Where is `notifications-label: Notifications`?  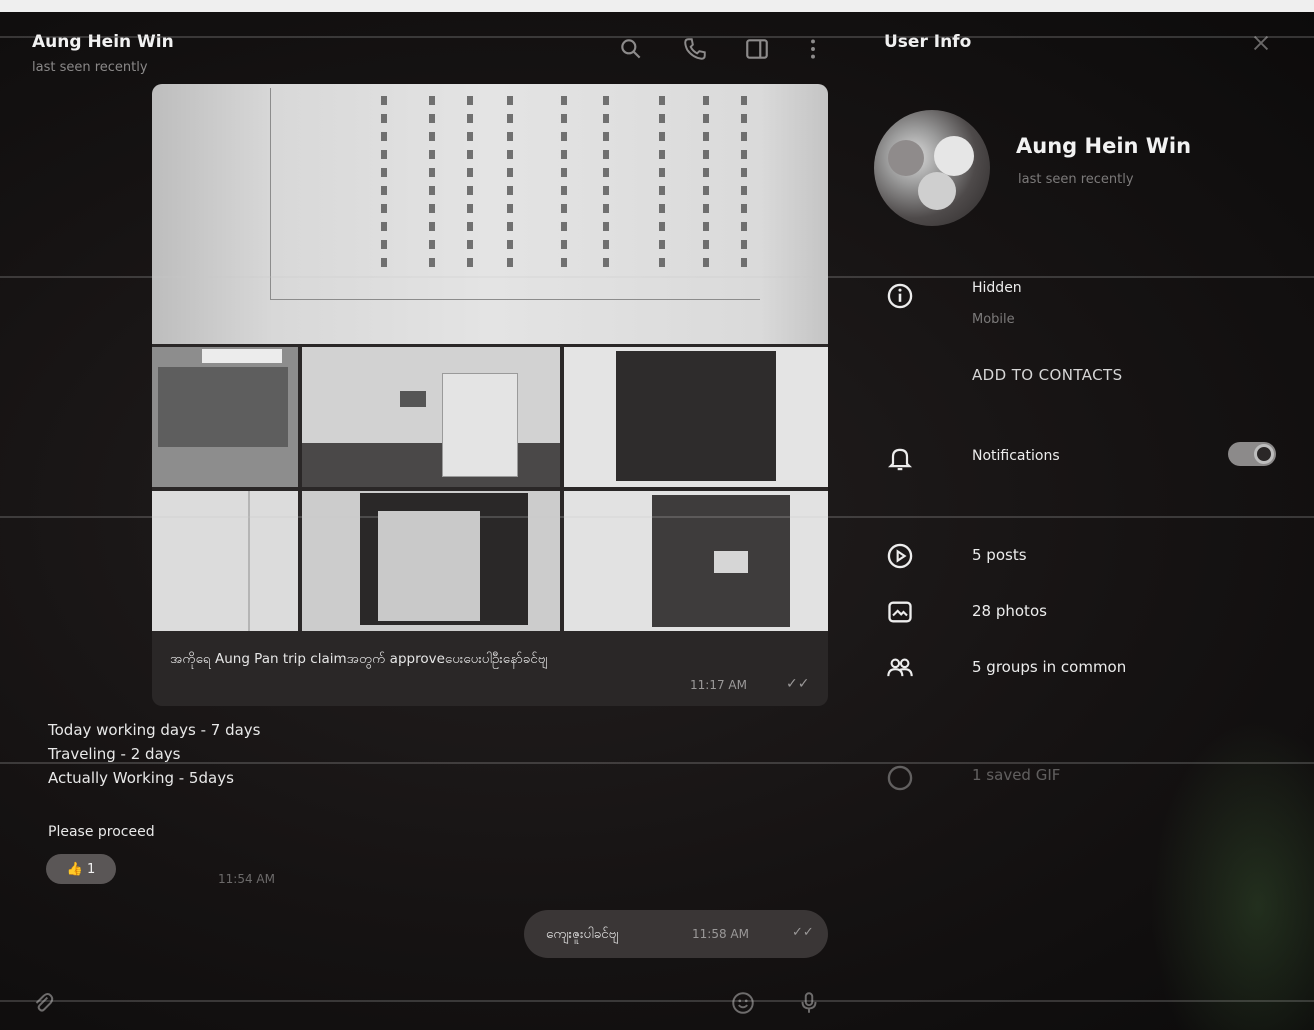
notifications-label: Notifications is located at coordinates (1016, 456).